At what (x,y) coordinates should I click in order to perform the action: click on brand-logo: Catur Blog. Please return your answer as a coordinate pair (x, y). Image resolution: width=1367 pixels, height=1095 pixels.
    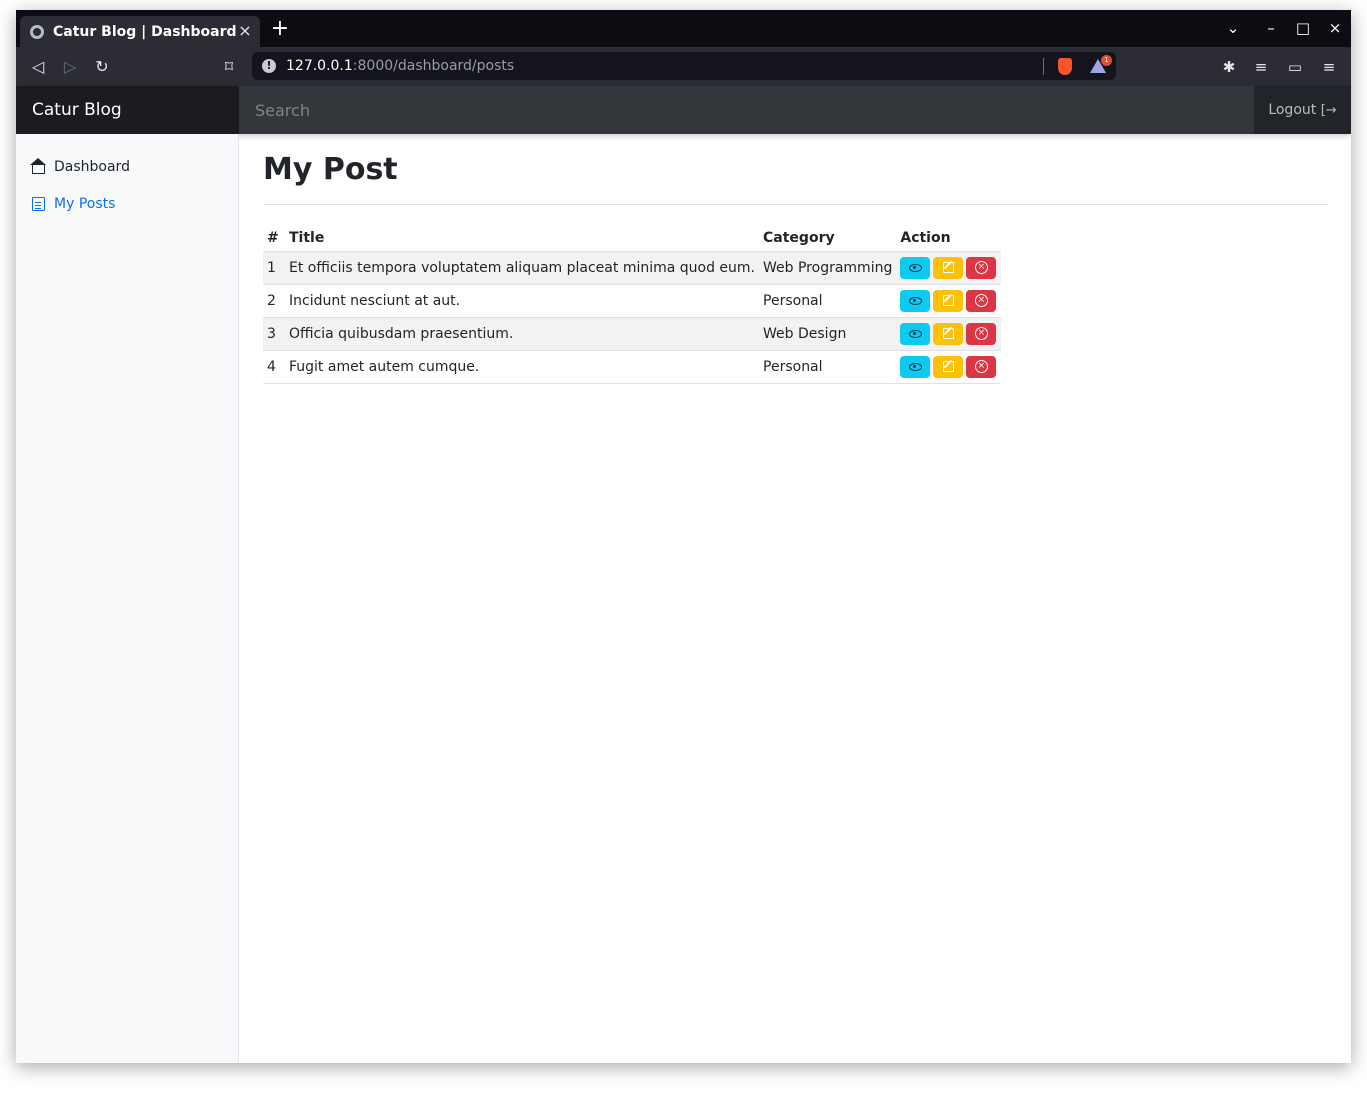
    Looking at the image, I should click on (127, 110).